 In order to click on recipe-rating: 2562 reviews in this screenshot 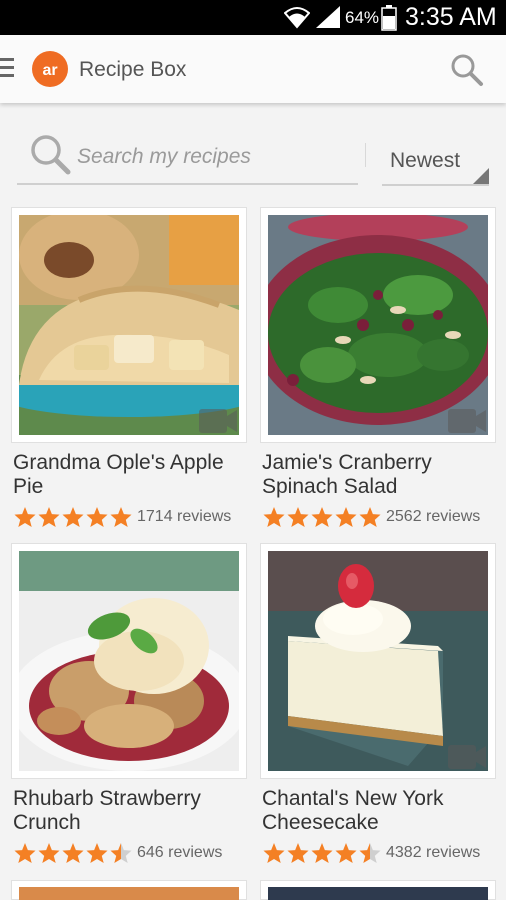, I will do `click(371, 517)`.